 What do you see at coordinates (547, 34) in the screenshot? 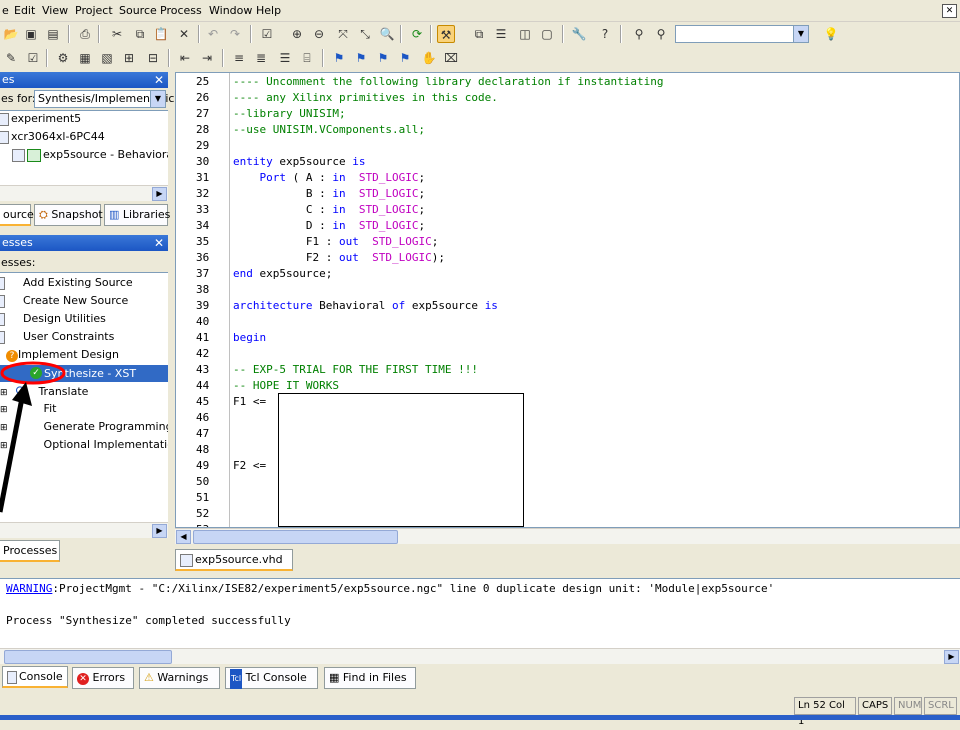
I see `maximize-window-icon: ▢` at bounding box center [547, 34].